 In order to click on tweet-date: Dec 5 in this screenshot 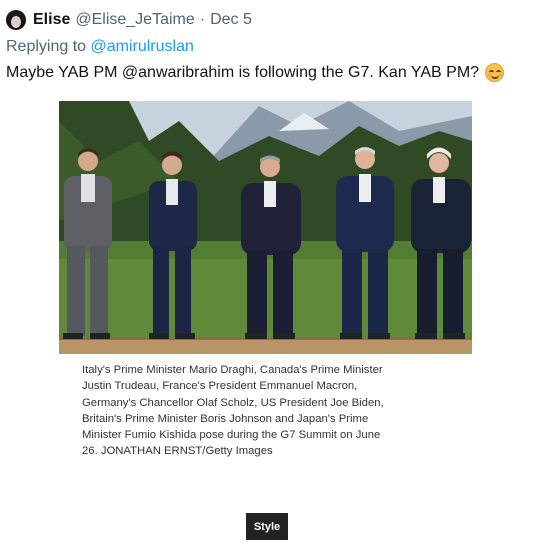, I will do `click(231, 20)`.